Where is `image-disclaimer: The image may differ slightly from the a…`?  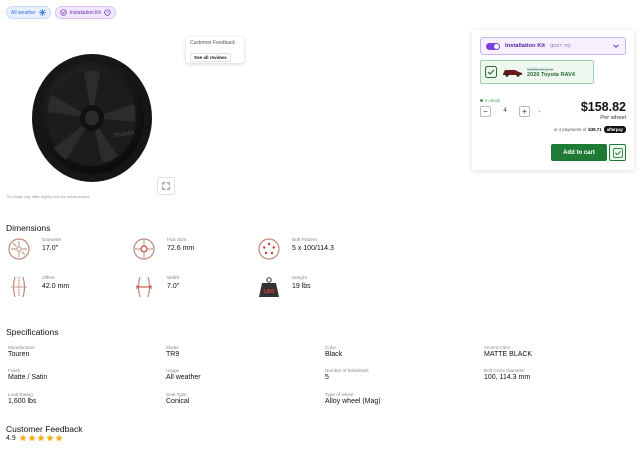 image-disclaimer: The image may differ slightly from the a… is located at coordinates (48, 197).